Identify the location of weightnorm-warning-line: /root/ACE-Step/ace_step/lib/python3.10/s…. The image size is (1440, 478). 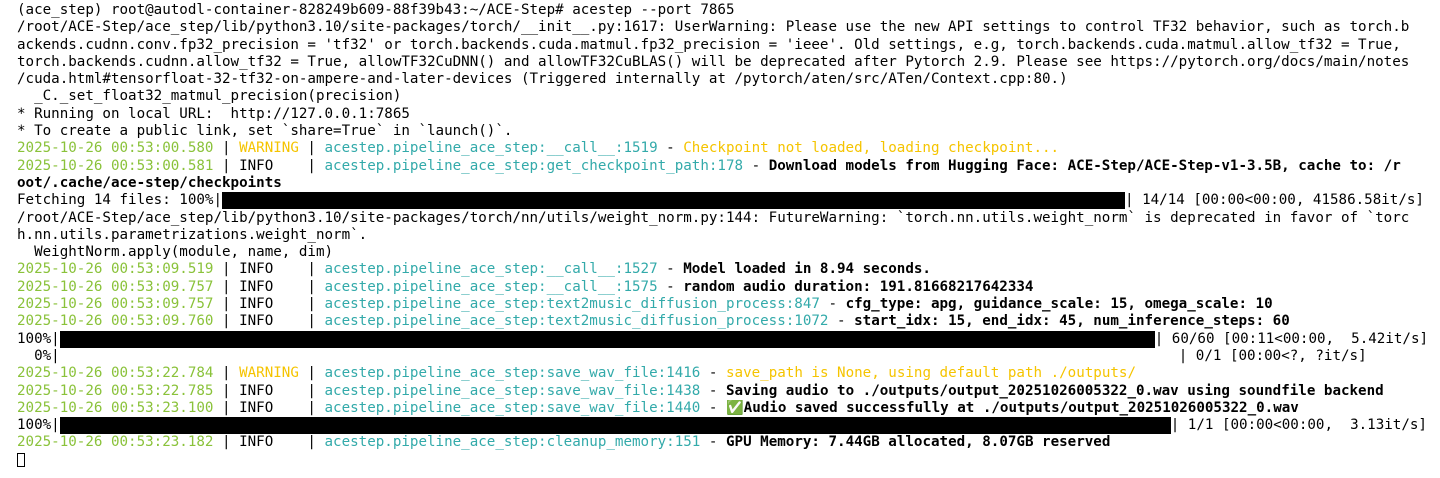
(713, 217).